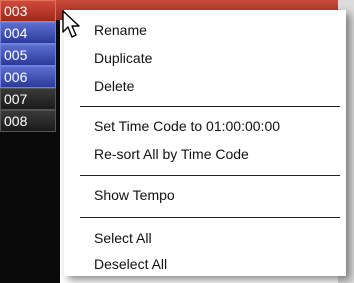 This screenshot has height=283, width=354. I want to click on menu-item-select-all: Select All, so click(123, 238).